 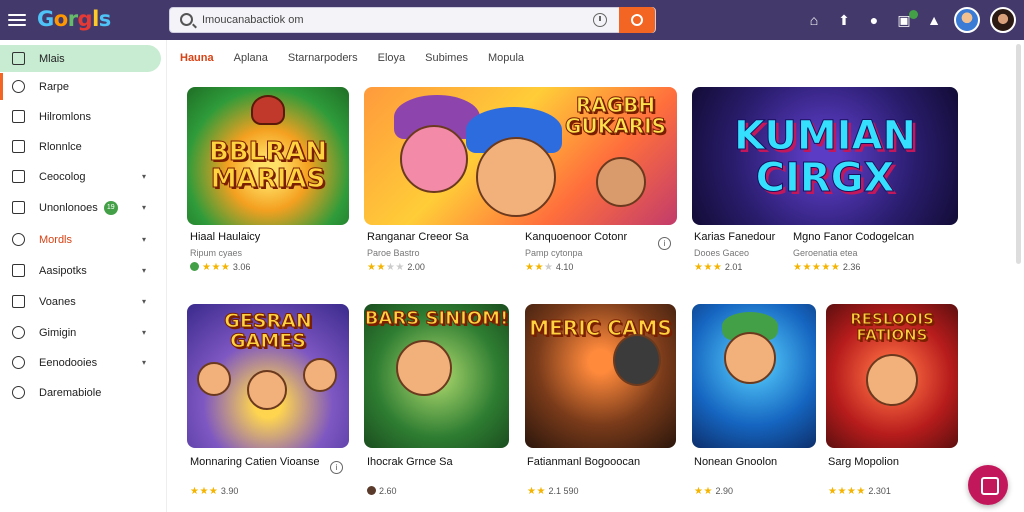 I want to click on history-icon, so click(x=600, y=20).